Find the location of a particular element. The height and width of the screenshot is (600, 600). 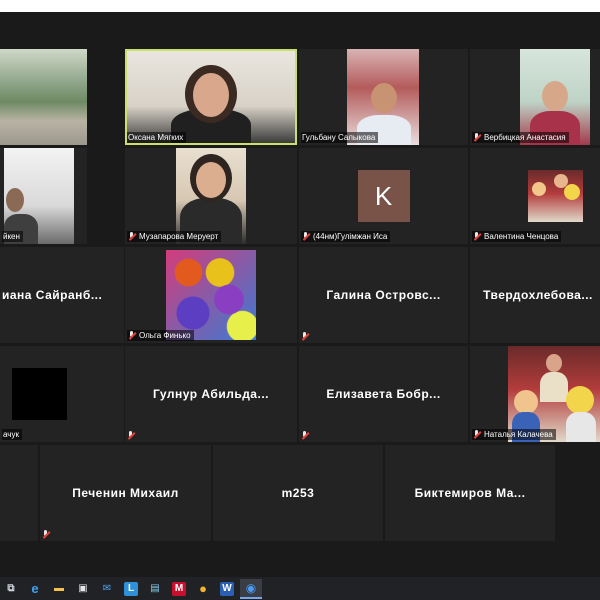

participant-name-label: ачук is located at coordinates (12, 434).